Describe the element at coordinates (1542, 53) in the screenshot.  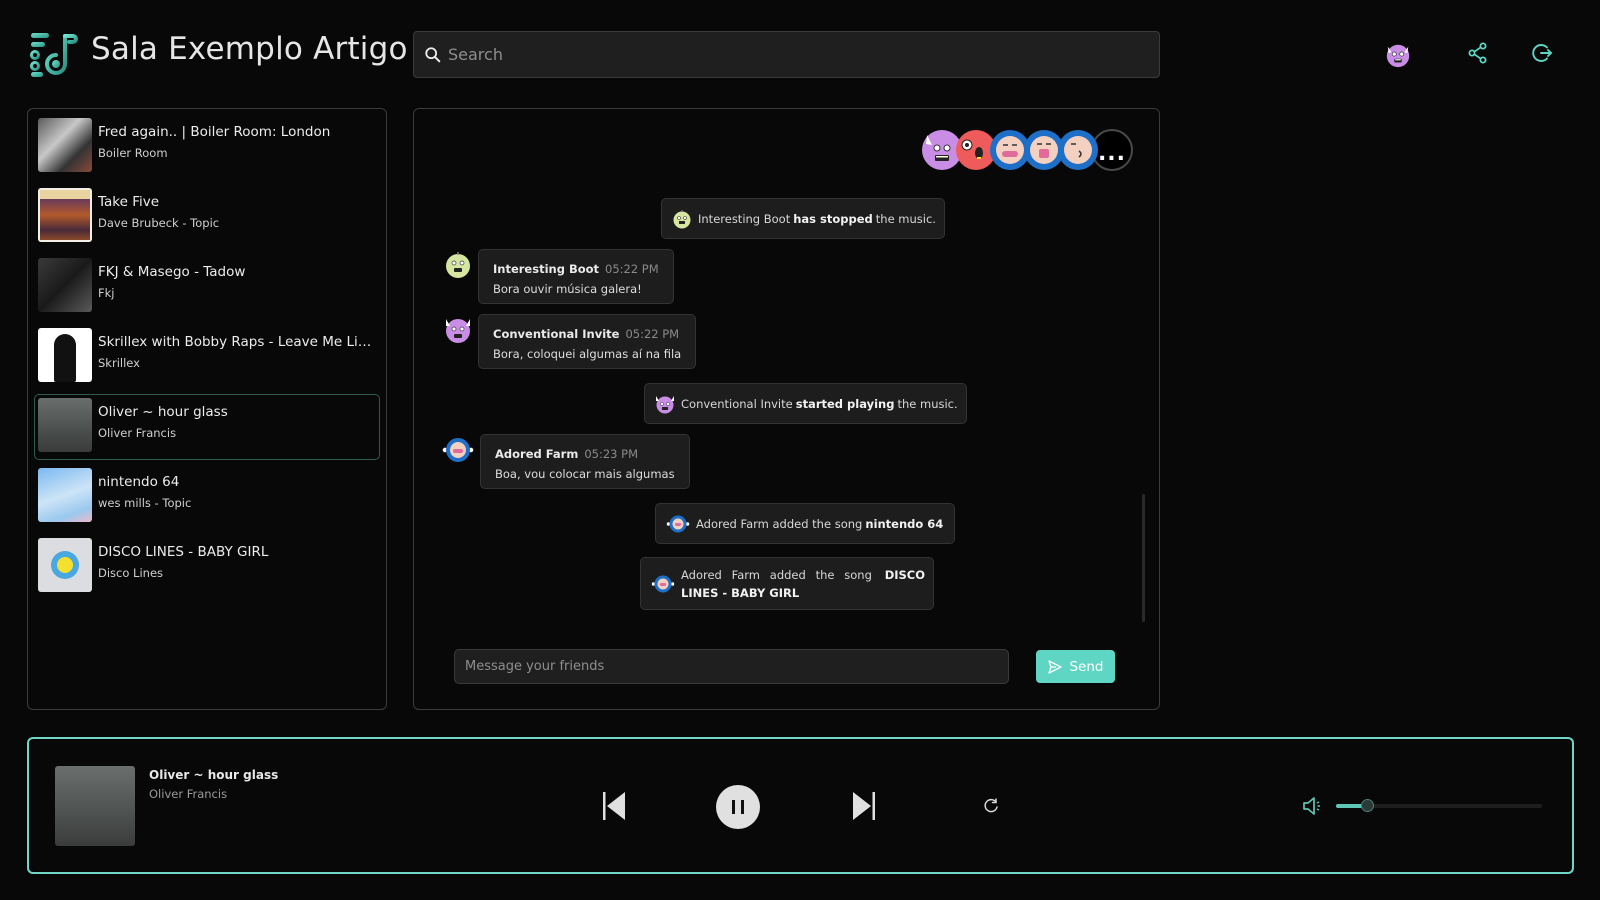
I see `logout-icon` at that location.